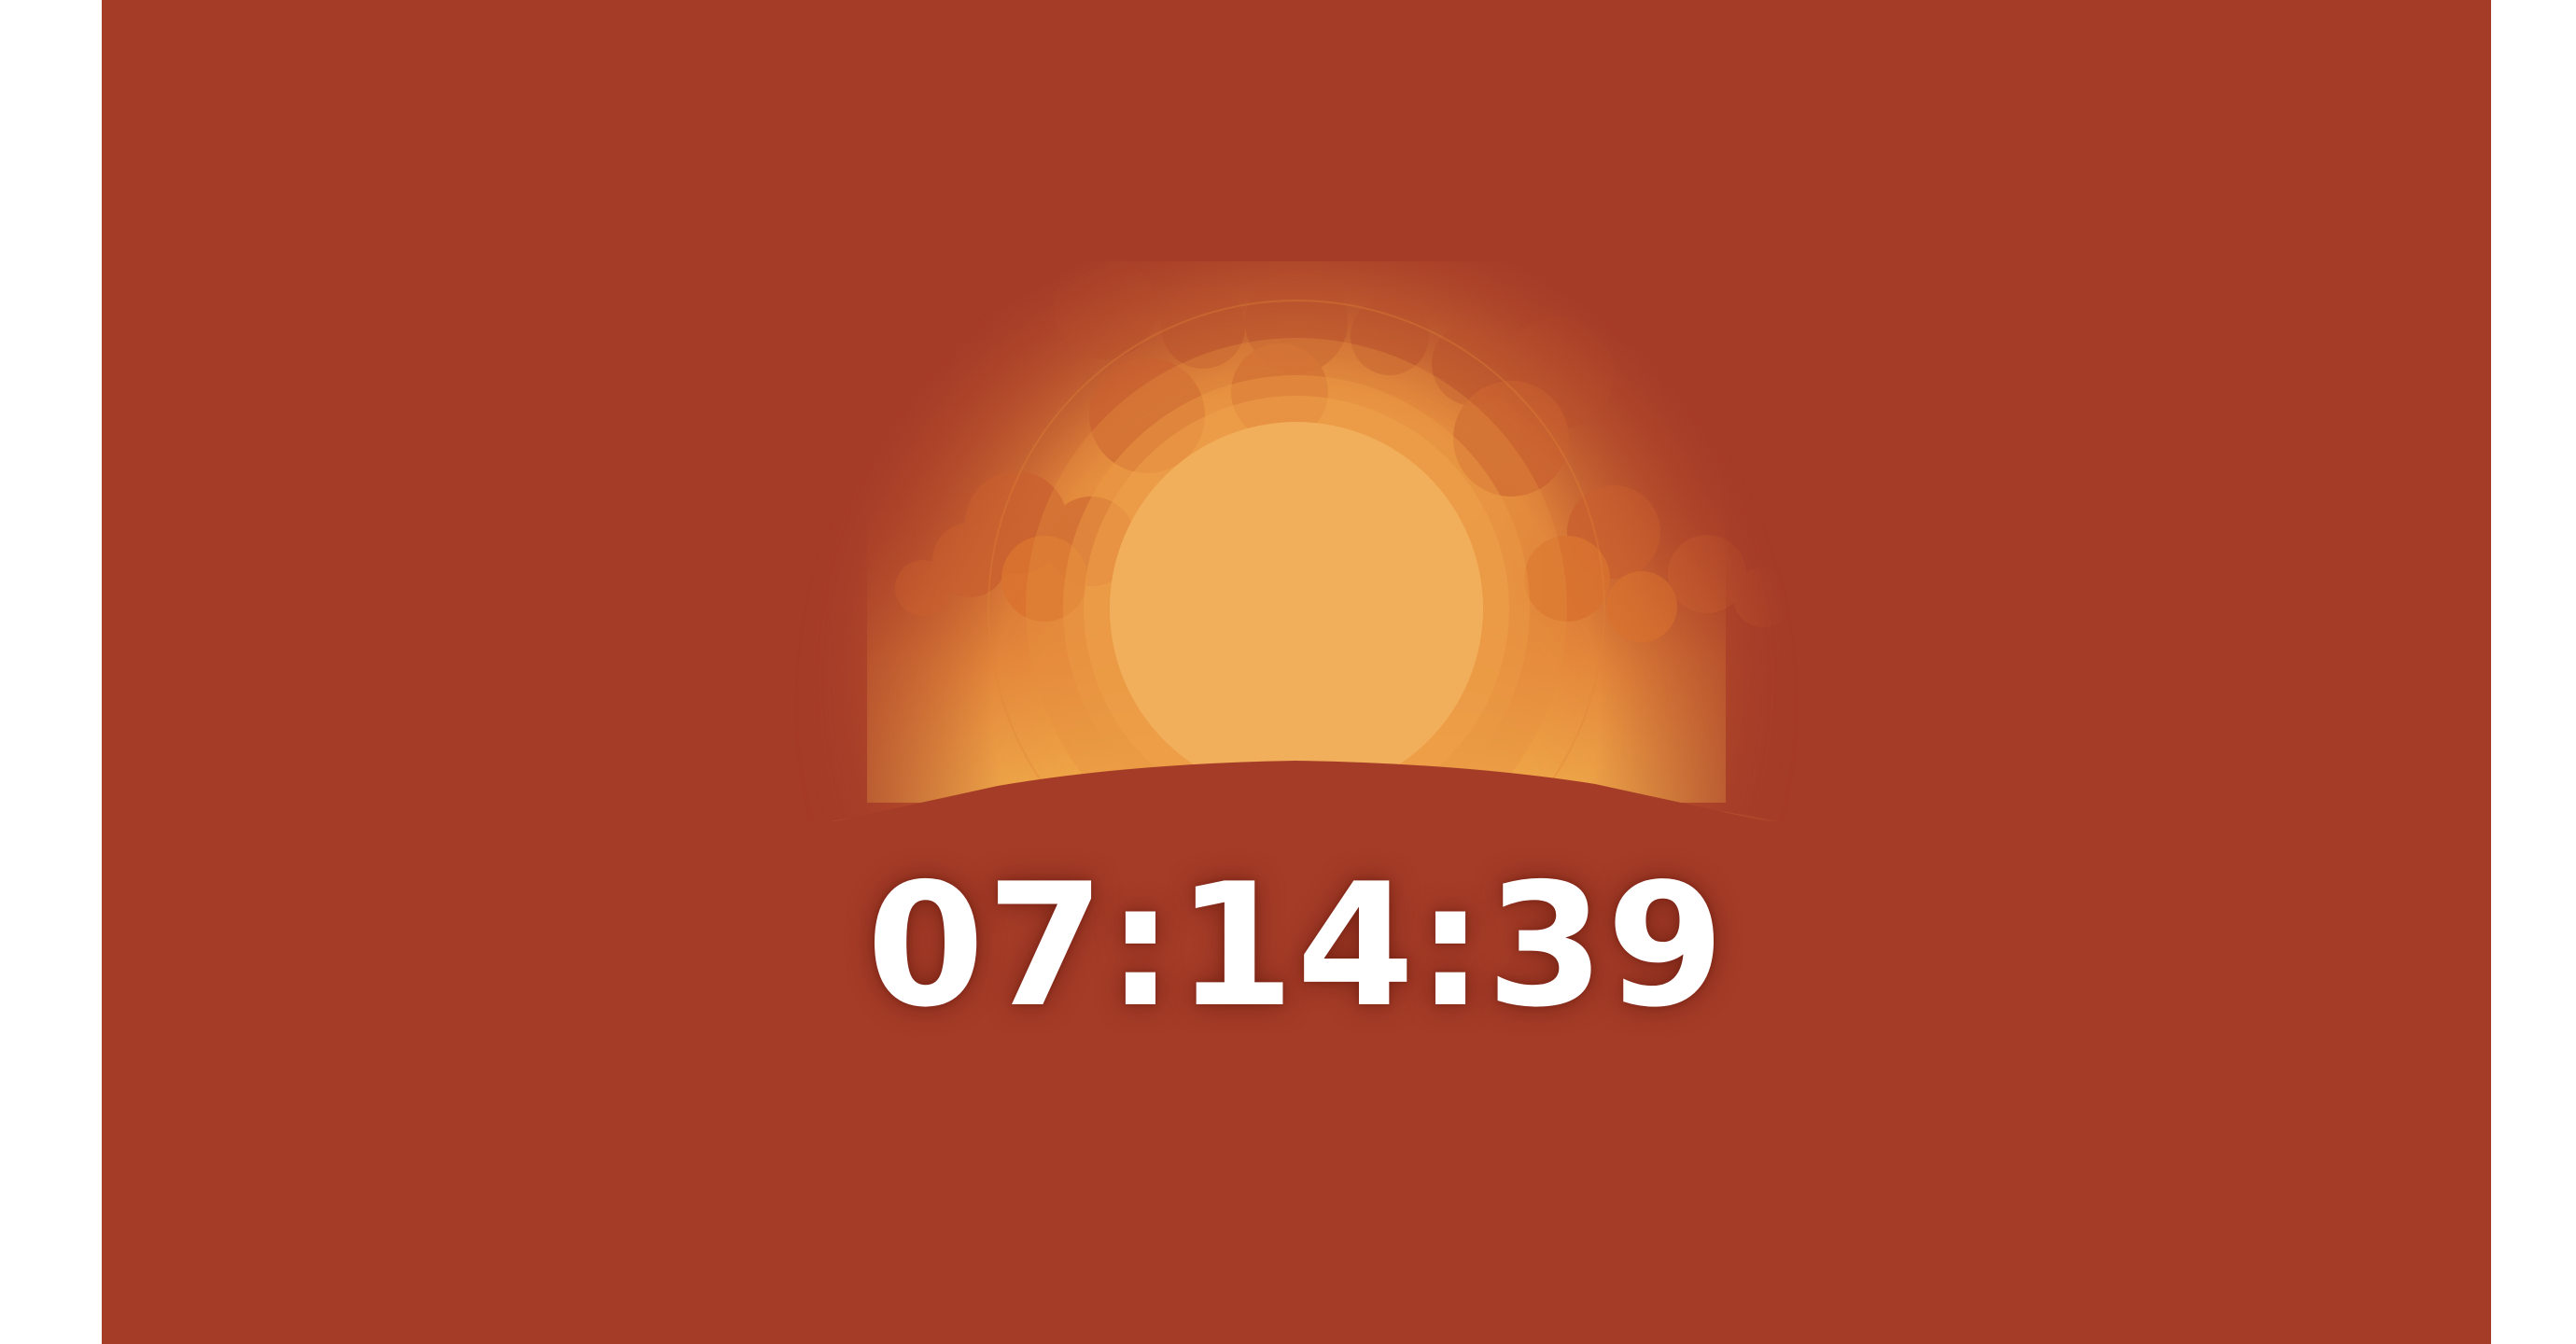 The height and width of the screenshot is (1344, 2576). What do you see at coordinates (1296, 945) in the screenshot?
I see `clock-time: 07:14:39` at bounding box center [1296, 945].